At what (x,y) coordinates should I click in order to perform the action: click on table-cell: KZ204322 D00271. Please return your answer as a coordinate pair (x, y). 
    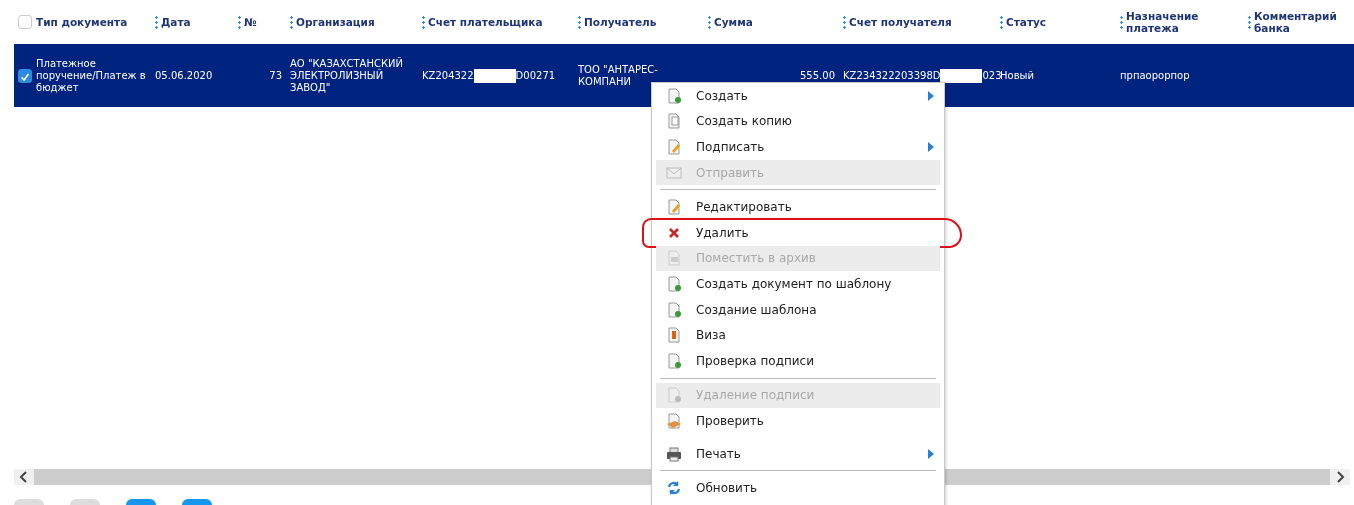
    Looking at the image, I should click on (489, 75).